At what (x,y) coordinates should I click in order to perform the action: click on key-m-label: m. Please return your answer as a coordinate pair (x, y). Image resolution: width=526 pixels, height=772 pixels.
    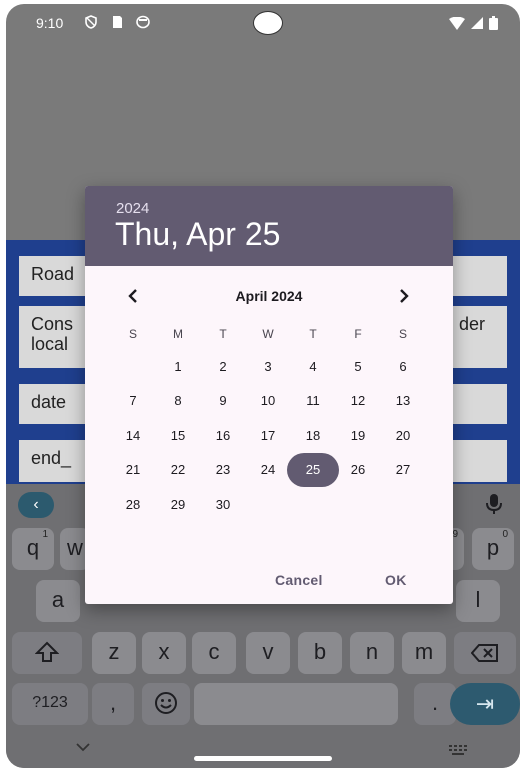
    Looking at the image, I should click on (424, 651).